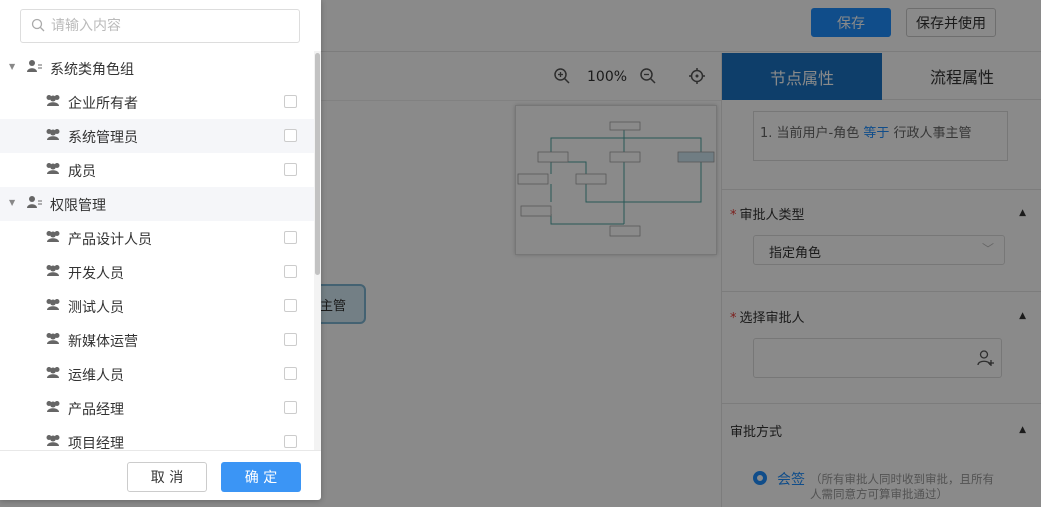 This screenshot has width=1041, height=507. Describe the element at coordinates (157, 340) in the screenshot. I see `list-item: 新媒体运营` at that location.